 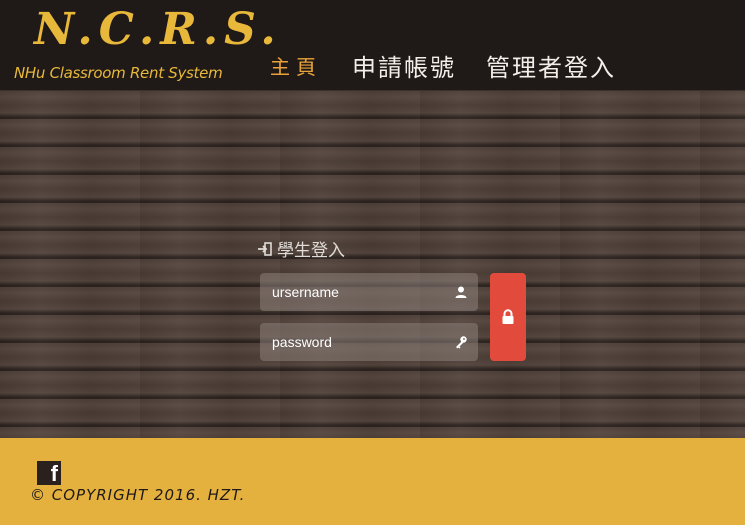 I want to click on facebook-glyph: f, so click(x=54, y=473).